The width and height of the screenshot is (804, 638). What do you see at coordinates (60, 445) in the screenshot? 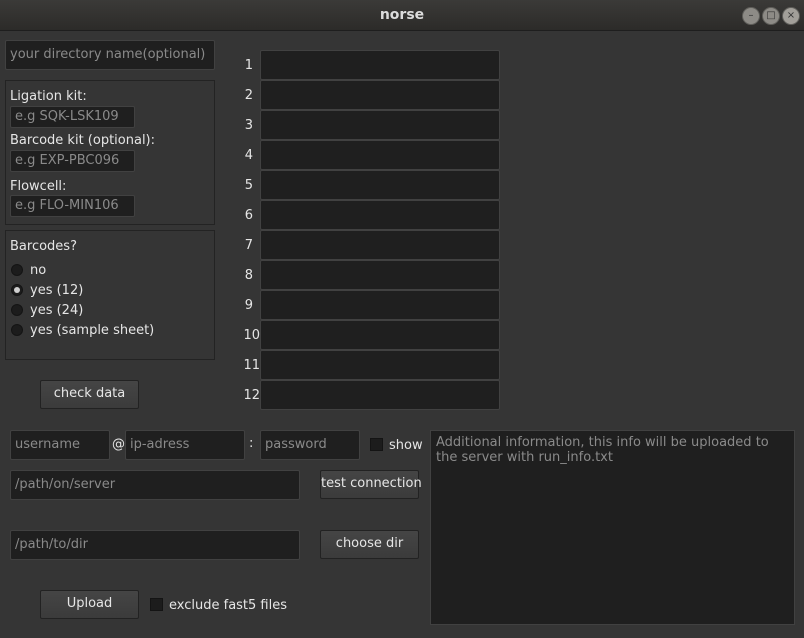
I see `username-input: username` at bounding box center [60, 445].